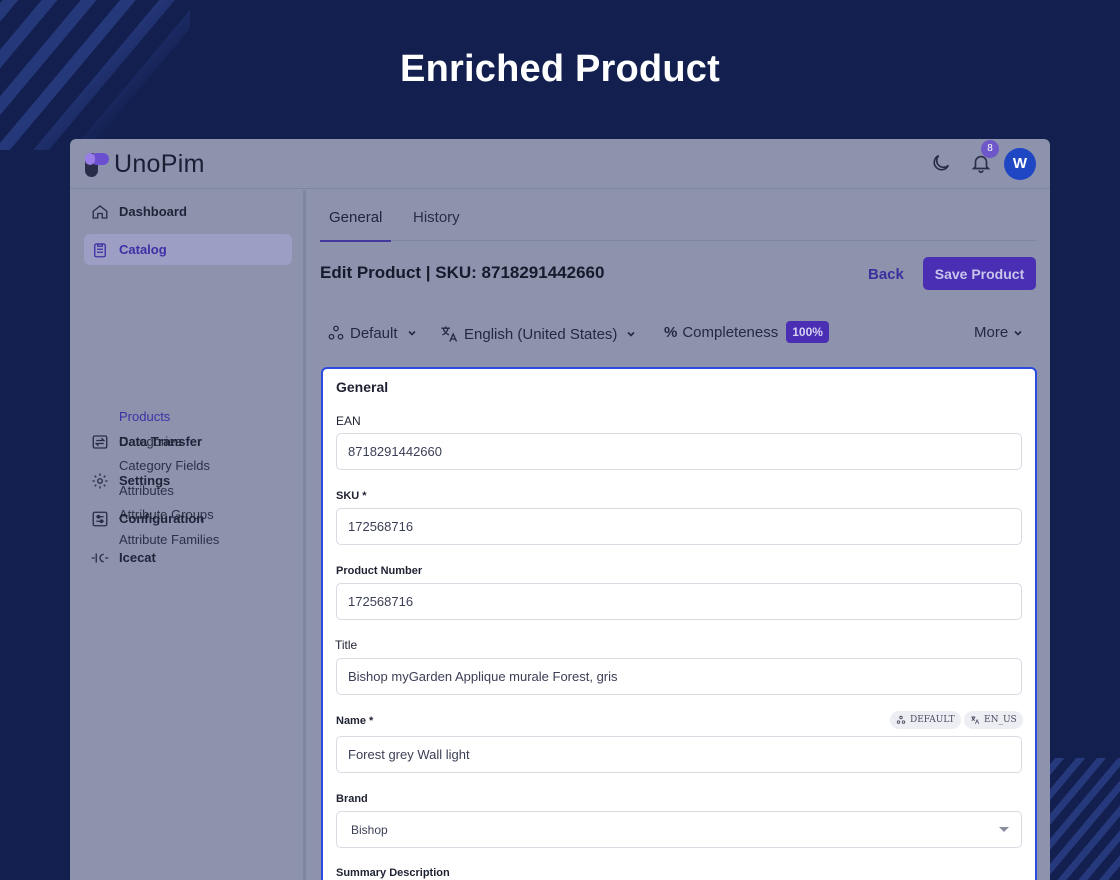 Image resolution: width=1120 pixels, height=880 pixels. Describe the element at coordinates (352, 799) in the screenshot. I see `brand-label: Brand` at that location.